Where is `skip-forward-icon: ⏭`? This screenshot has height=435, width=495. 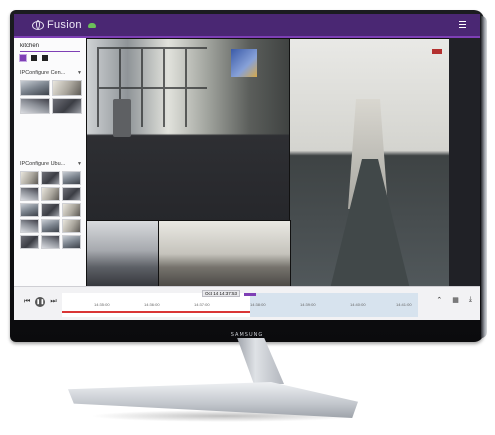
skip-forward-icon: ⏭ is located at coordinates (53, 302).